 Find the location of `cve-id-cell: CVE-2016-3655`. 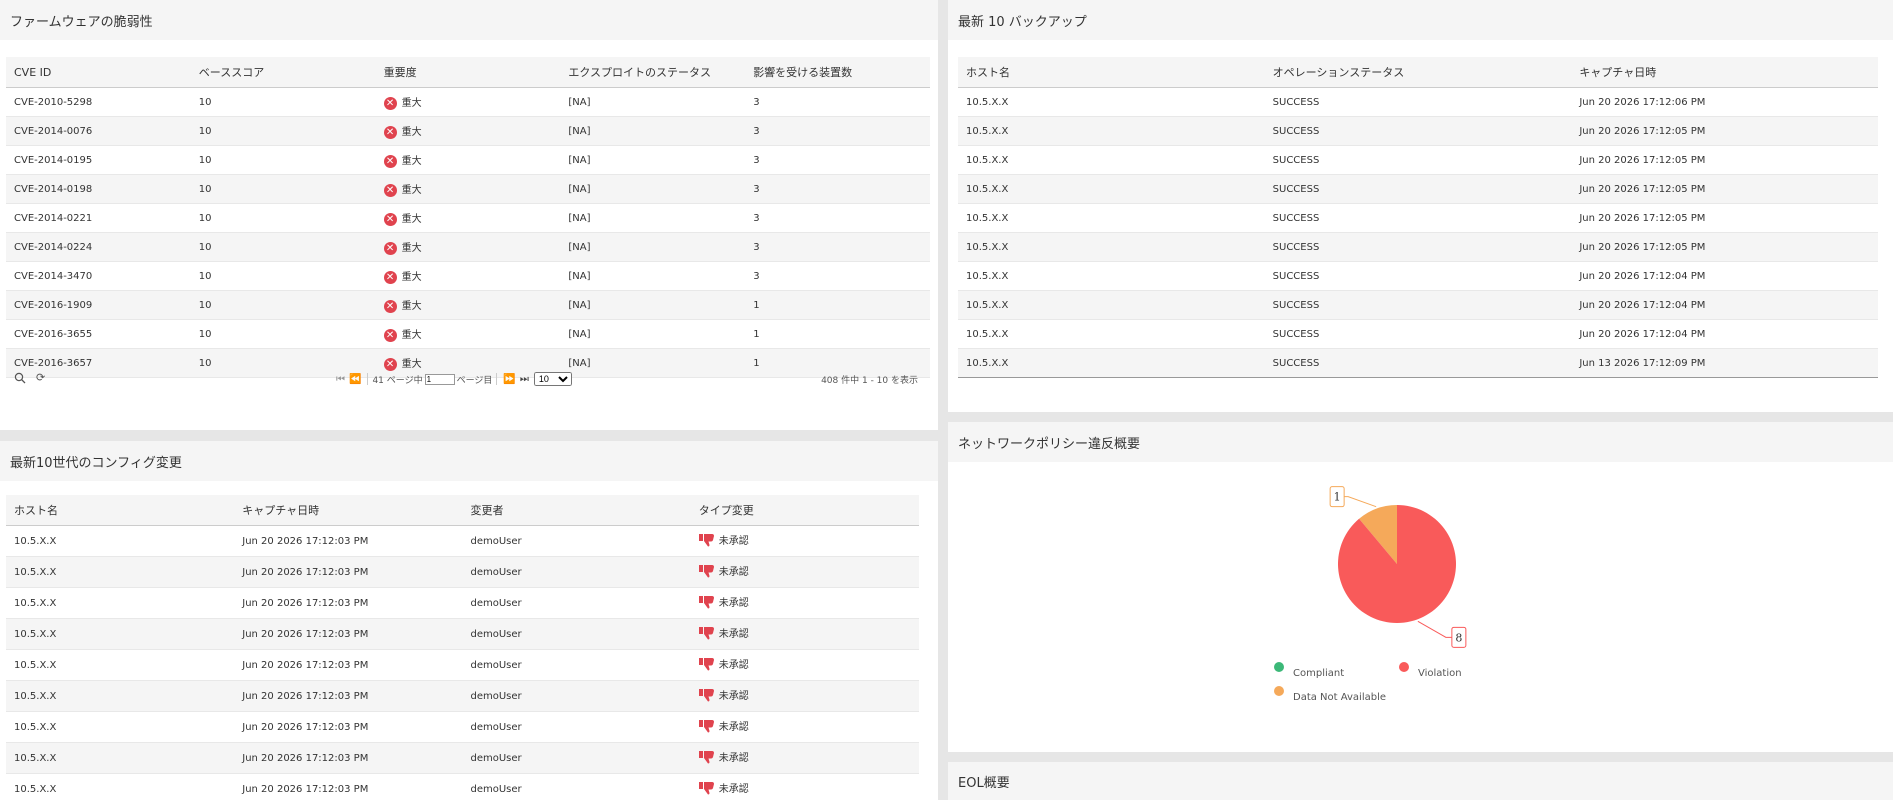

cve-id-cell: CVE-2016-3655 is located at coordinates (98, 334).